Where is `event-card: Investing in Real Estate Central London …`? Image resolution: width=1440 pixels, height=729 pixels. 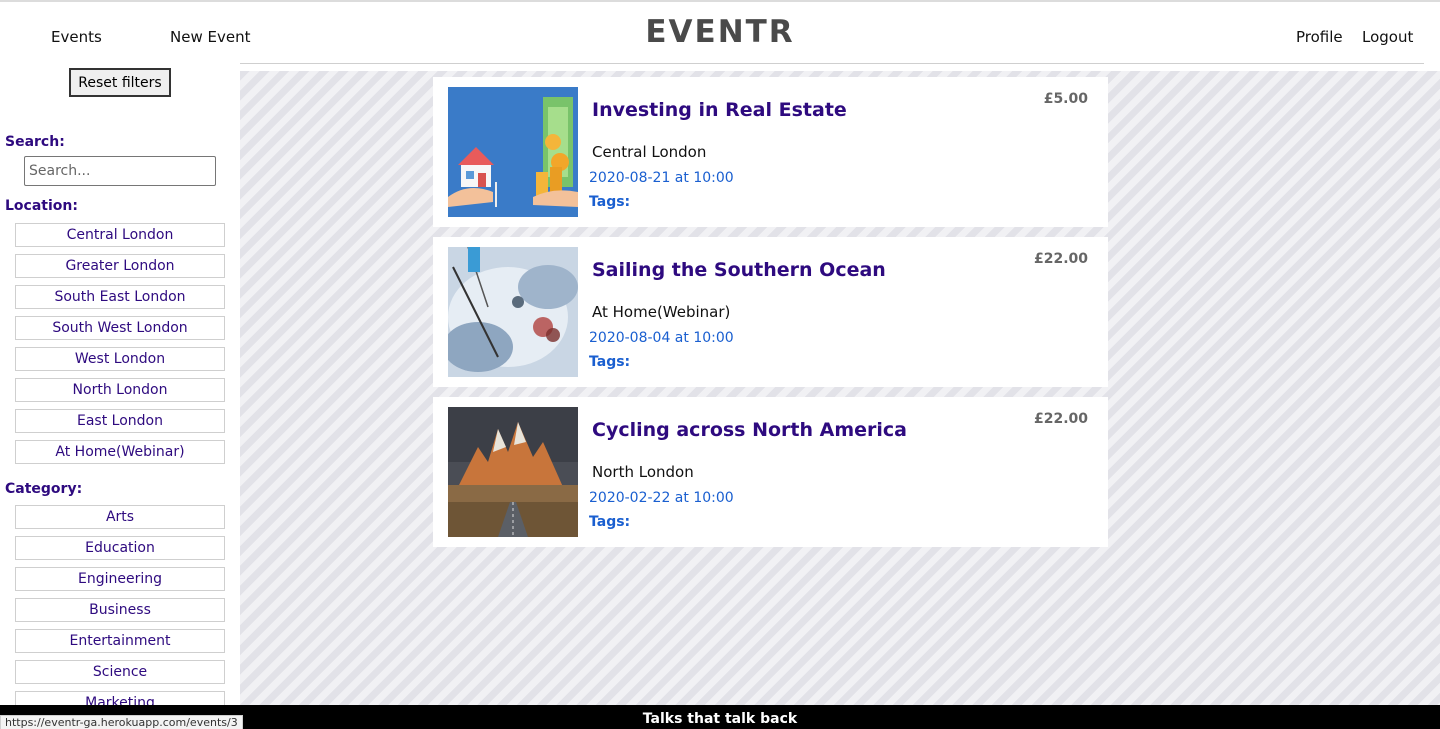 event-card: Investing in Real Estate Central London … is located at coordinates (770, 152).